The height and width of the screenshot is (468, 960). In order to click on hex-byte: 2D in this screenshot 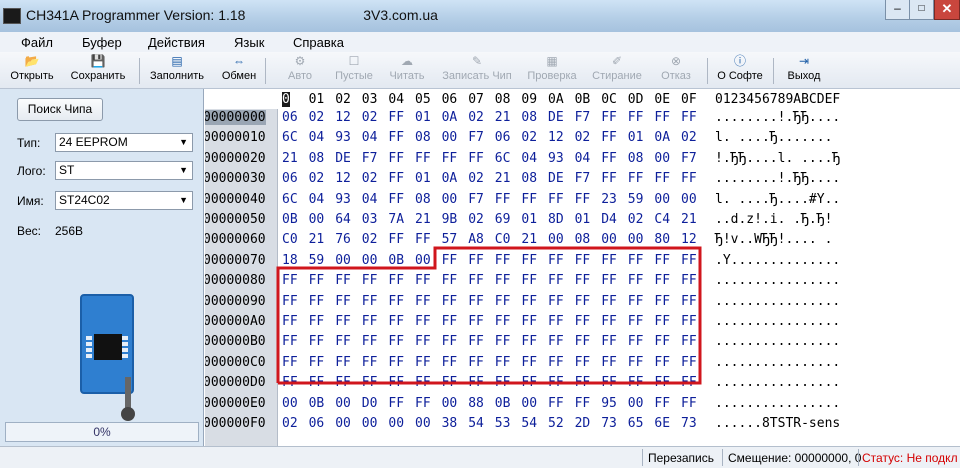, I will do `click(583, 423)`.